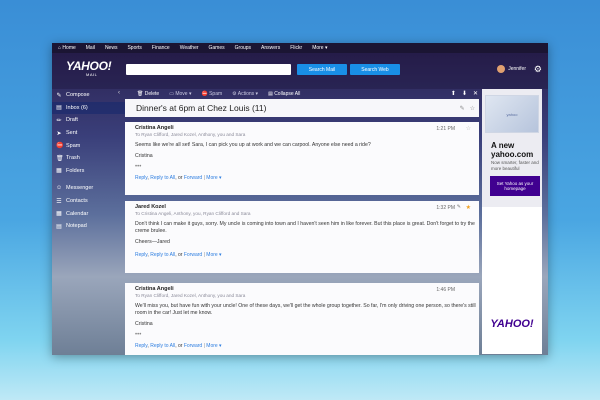 This screenshot has width=600, height=400. Describe the element at coordinates (88, 226) in the screenshot. I see `sidebar-item-notepad: ▤ Notepad` at that location.